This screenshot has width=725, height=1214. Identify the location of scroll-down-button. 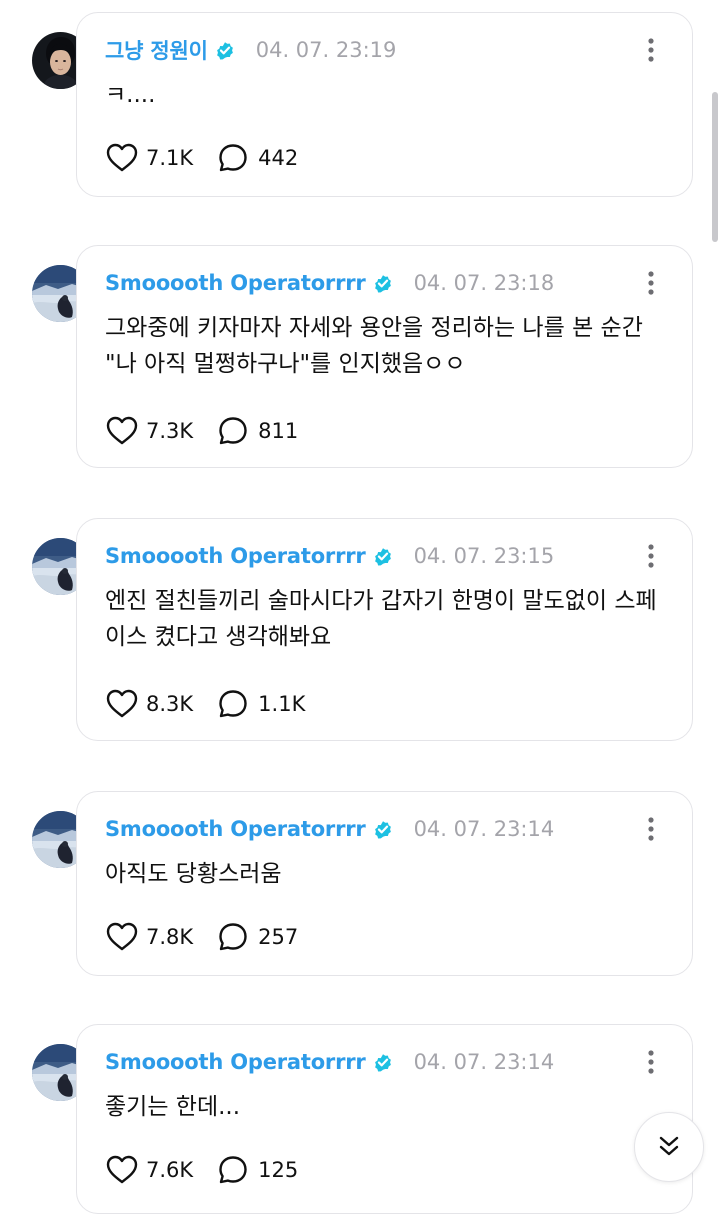
(669, 1147).